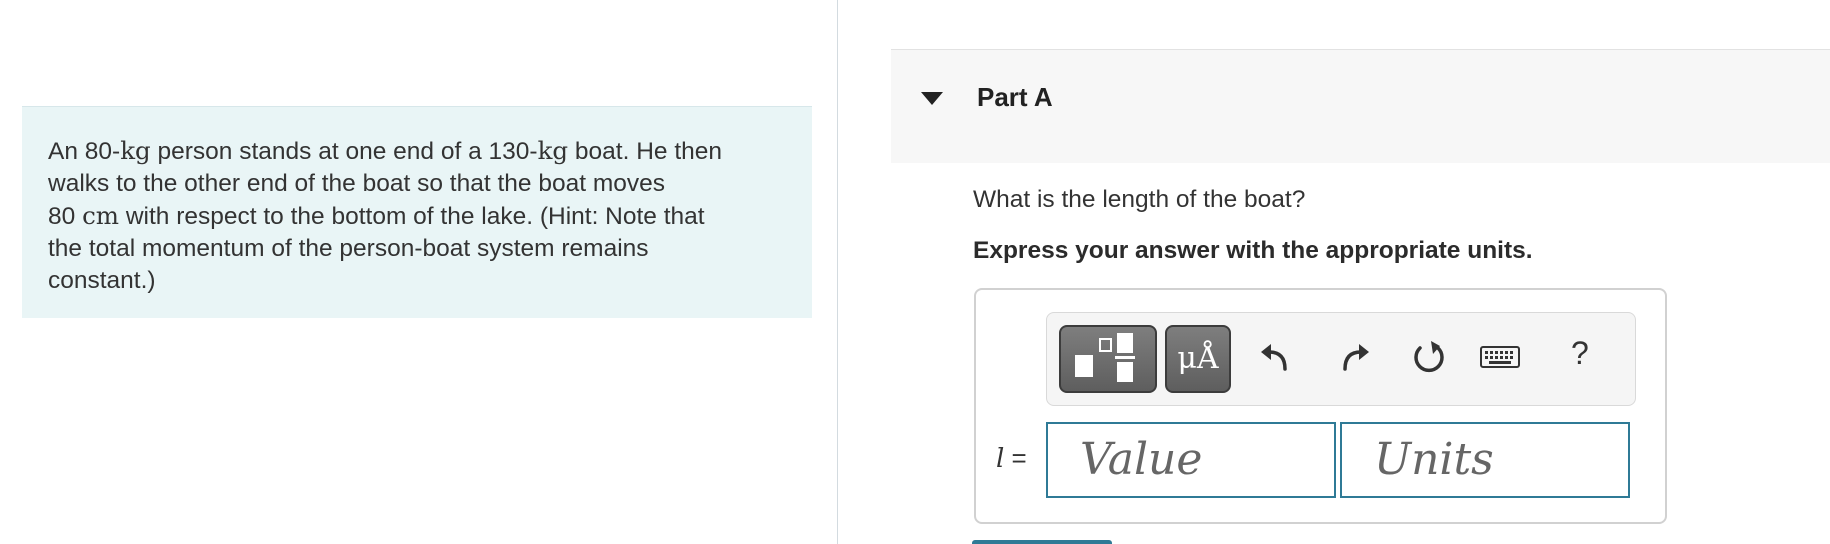 Image resolution: width=1830 pixels, height=544 pixels. I want to click on math-toolbar: μÅ ?, so click(1341, 359).